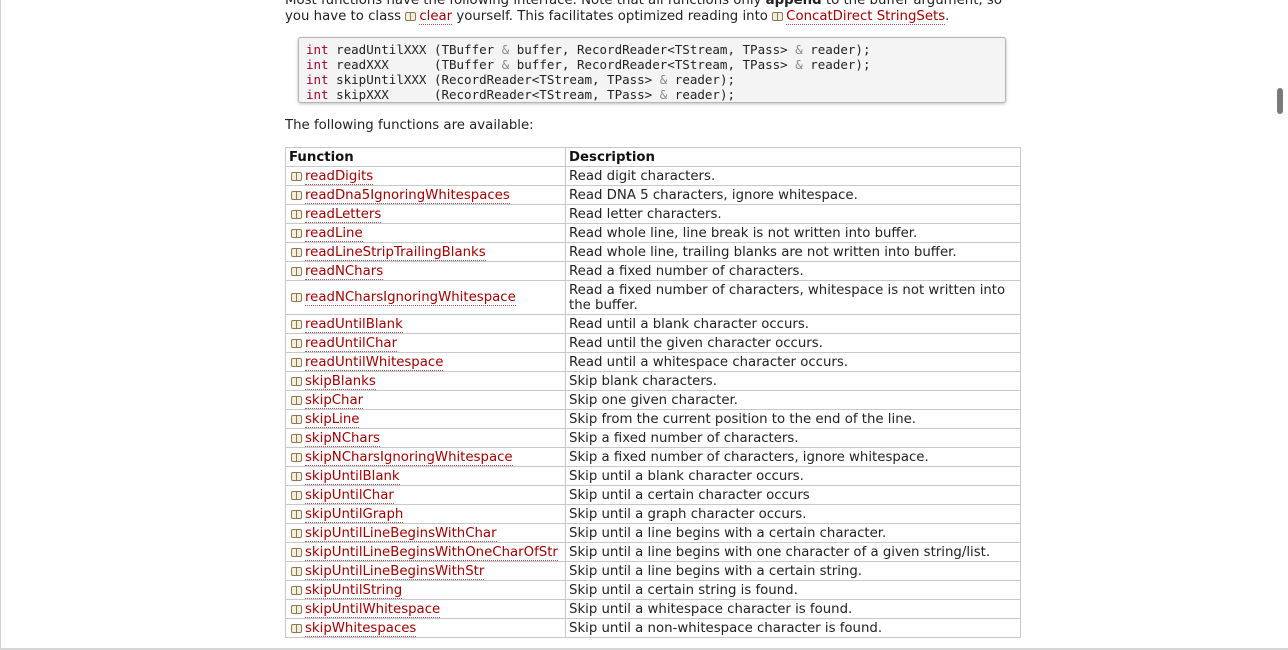  What do you see at coordinates (425, 476) in the screenshot?
I see `function-cell: skipUntilBlank` at bounding box center [425, 476].